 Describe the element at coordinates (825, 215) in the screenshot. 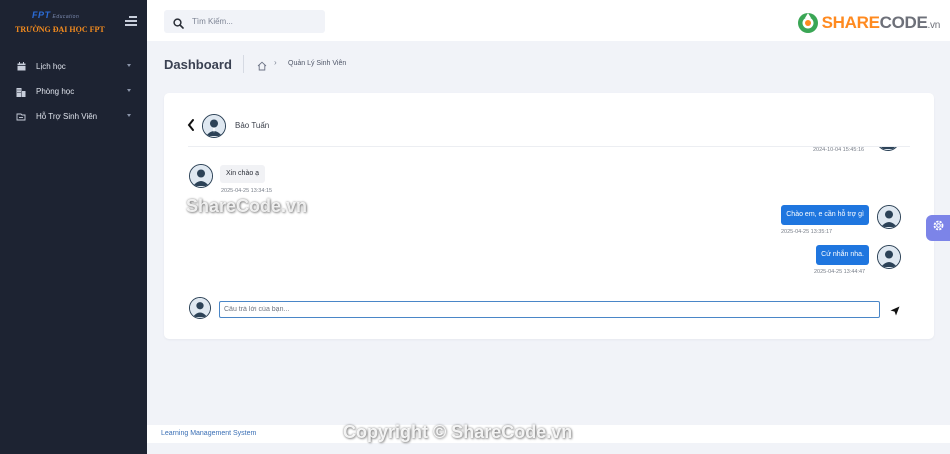

I see `message-bubble-outgoing: Chào em, e cần hỗ trợ gì` at that location.